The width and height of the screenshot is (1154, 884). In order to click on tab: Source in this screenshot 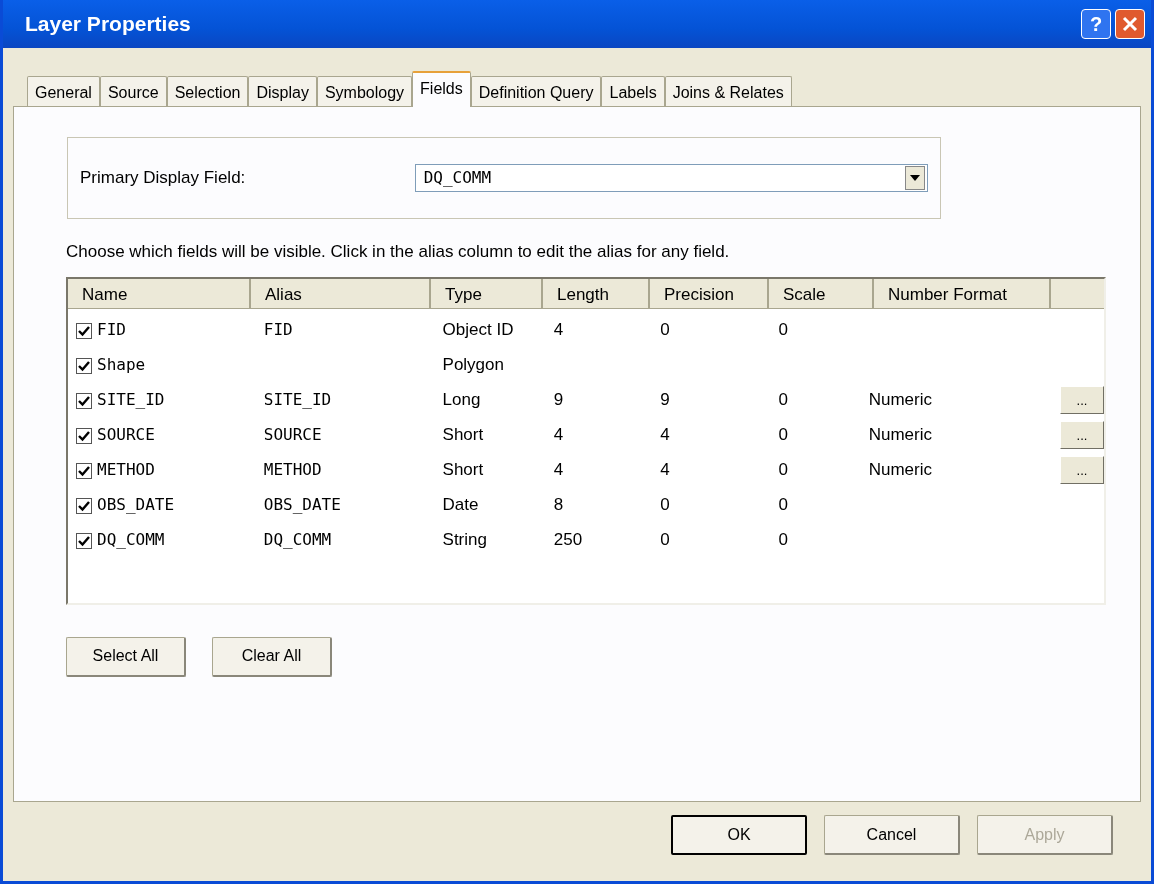, I will do `click(133, 91)`.